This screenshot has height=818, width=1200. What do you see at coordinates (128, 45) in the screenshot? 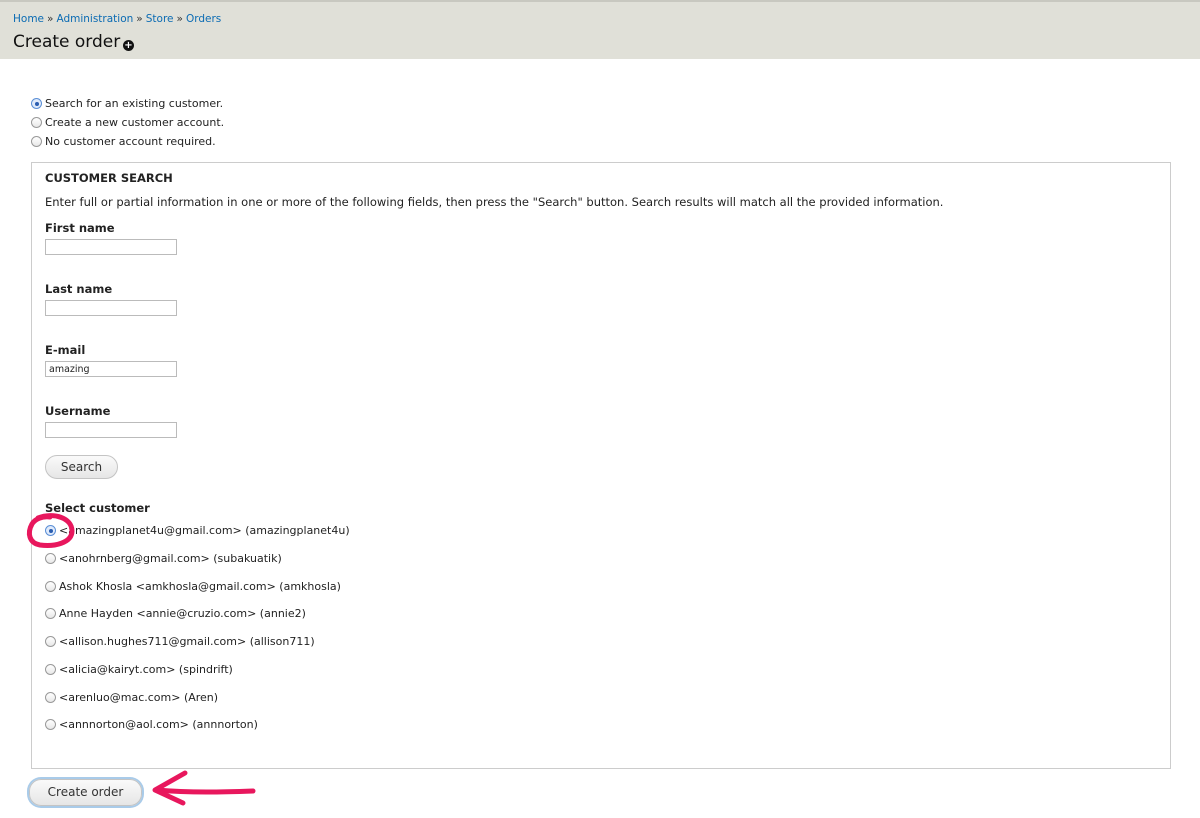
I see `add-shortcut-icon: +` at bounding box center [128, 45].